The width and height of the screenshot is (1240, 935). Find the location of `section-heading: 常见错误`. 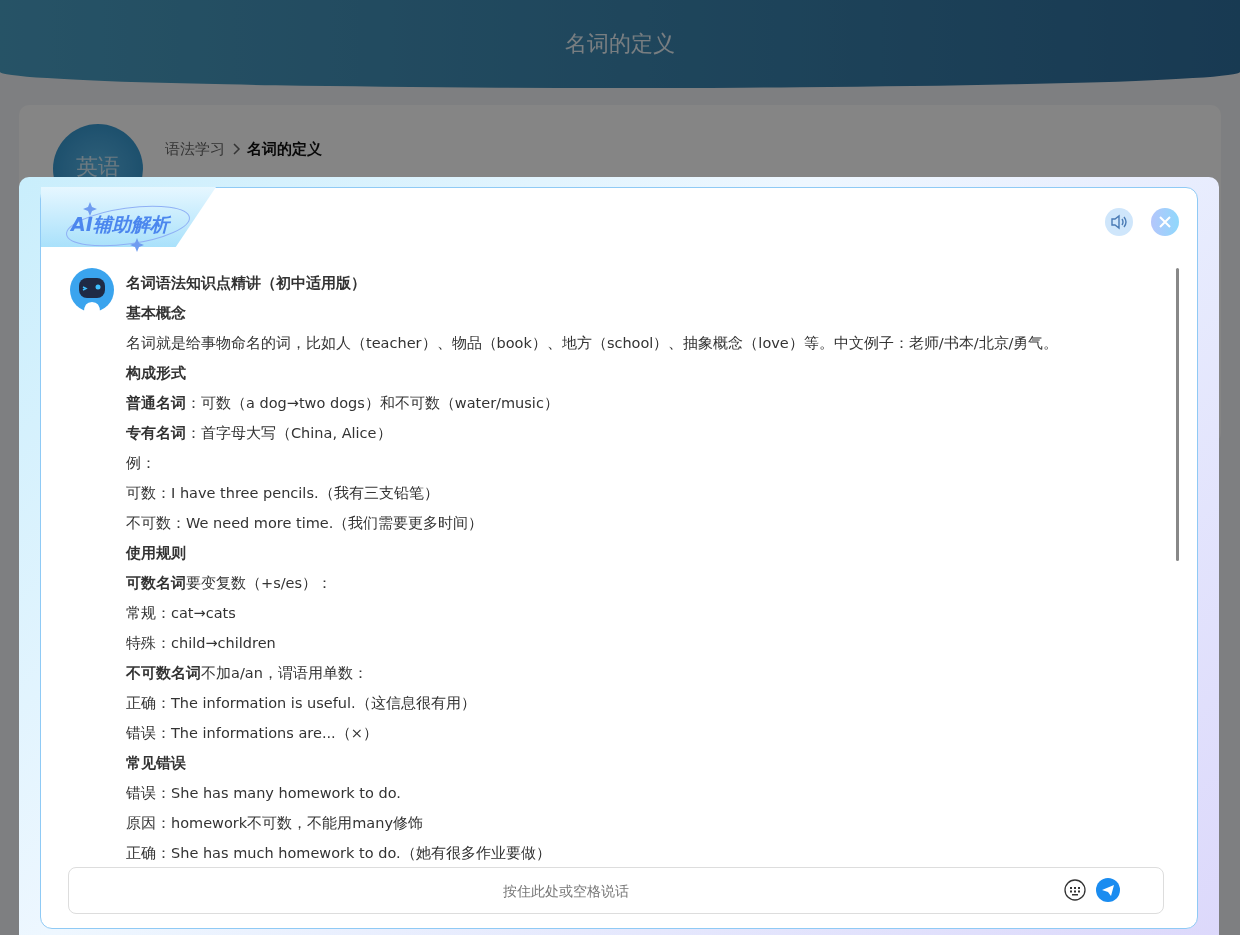

section-heading: 常见错误 is located at coordinates (156, 763).